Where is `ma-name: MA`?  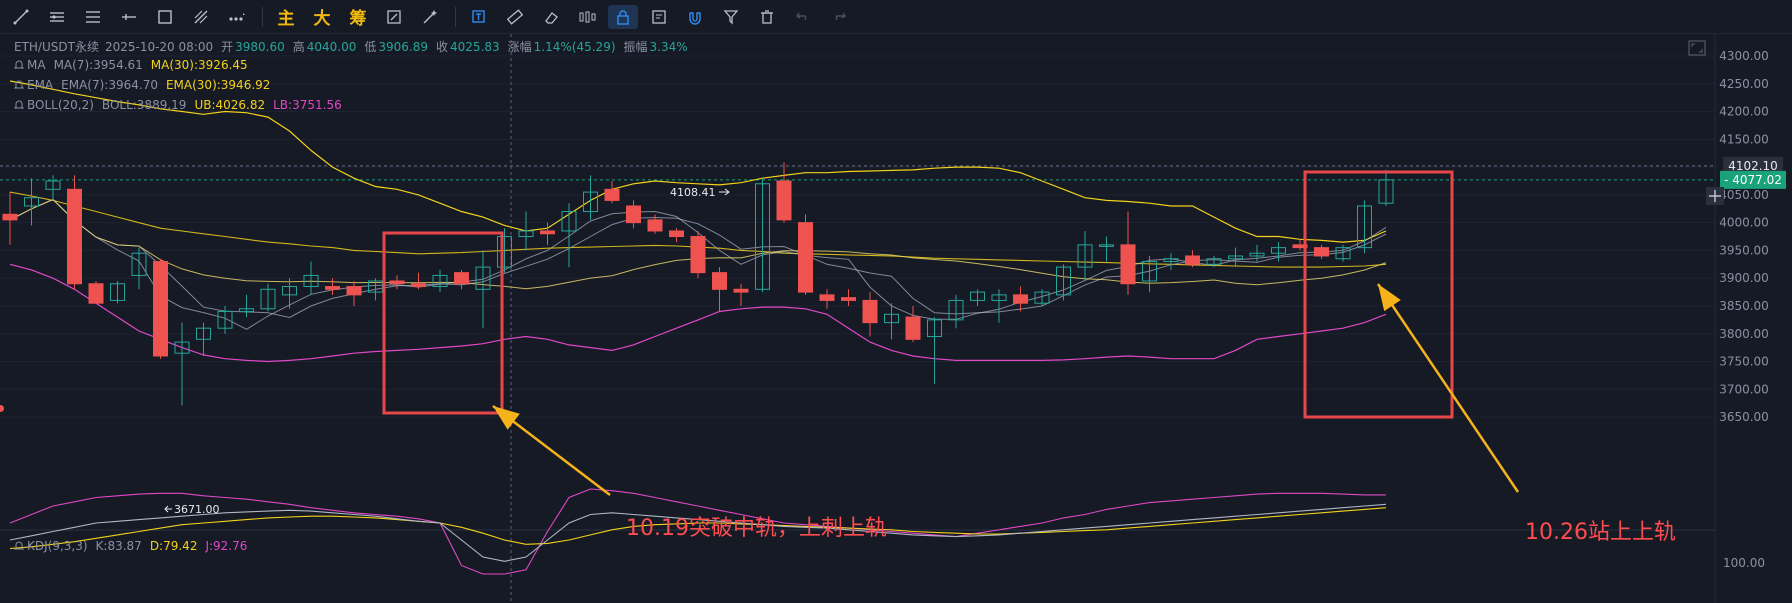 ma-name: MA is located at coordinates (36, 65).